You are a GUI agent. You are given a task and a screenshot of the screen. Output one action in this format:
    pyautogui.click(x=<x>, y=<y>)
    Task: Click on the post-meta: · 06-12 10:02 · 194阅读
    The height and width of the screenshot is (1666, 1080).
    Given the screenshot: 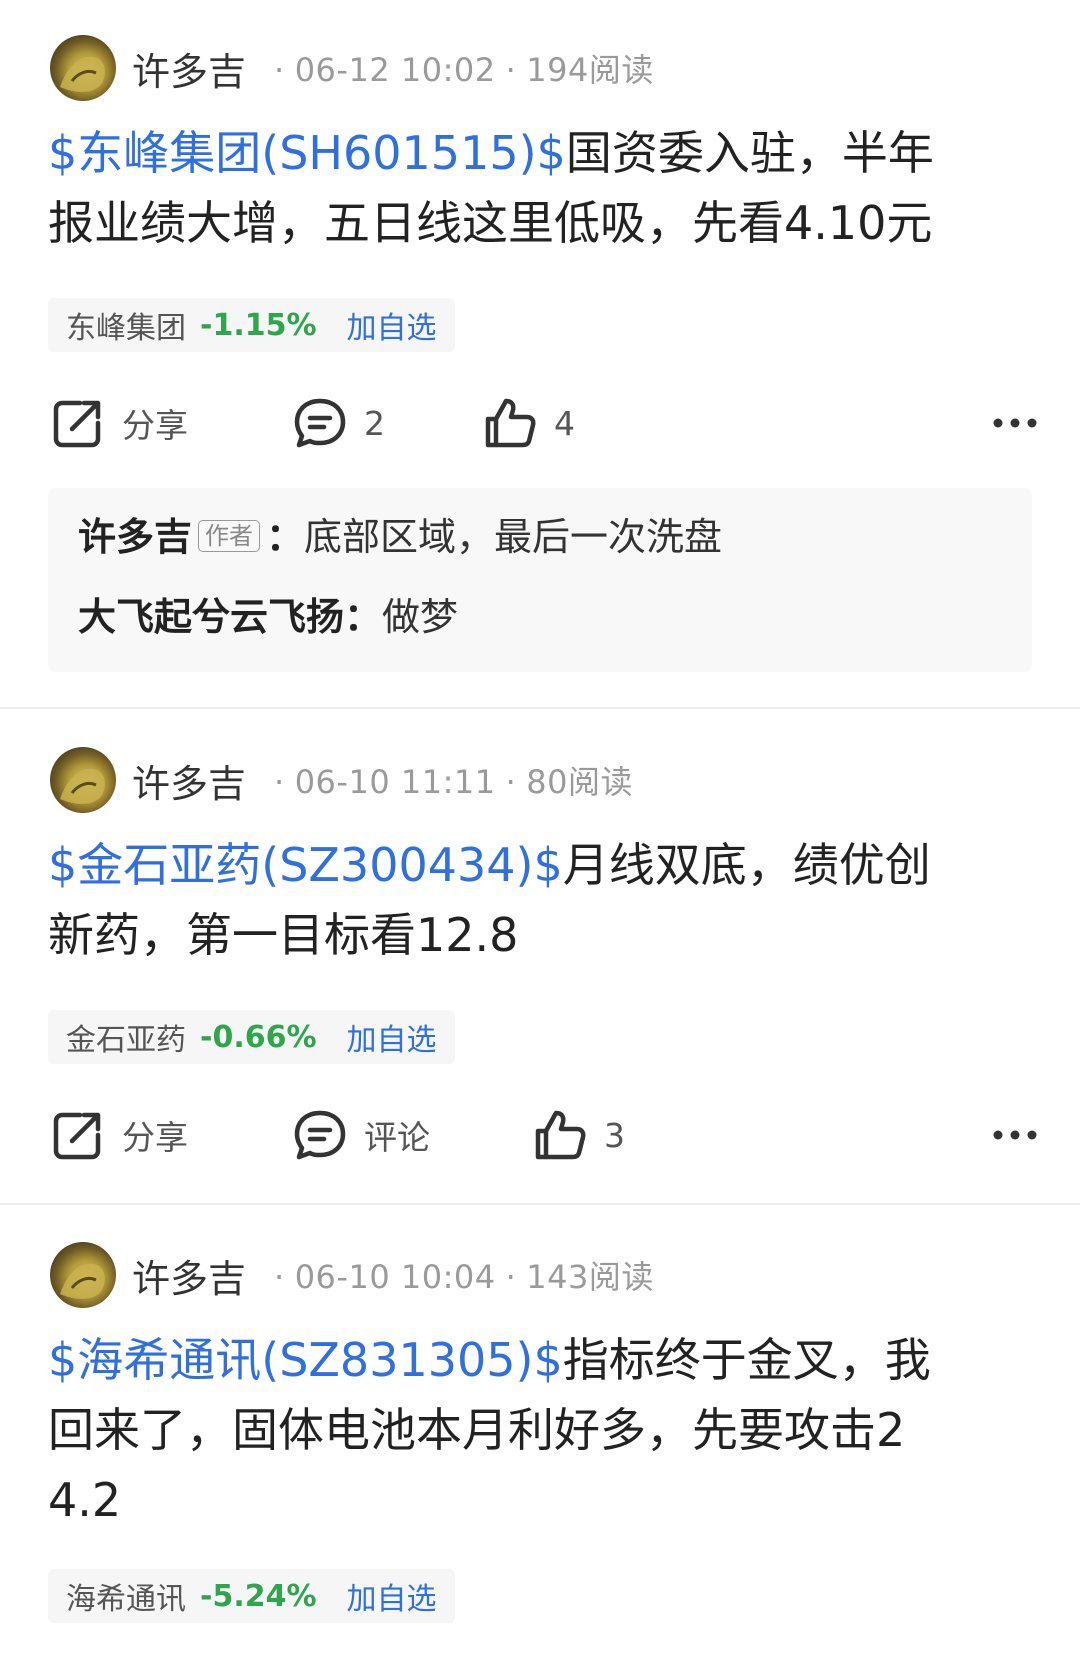 What is the action you would take?
    pyautogui.click(x=464, y=70)
    